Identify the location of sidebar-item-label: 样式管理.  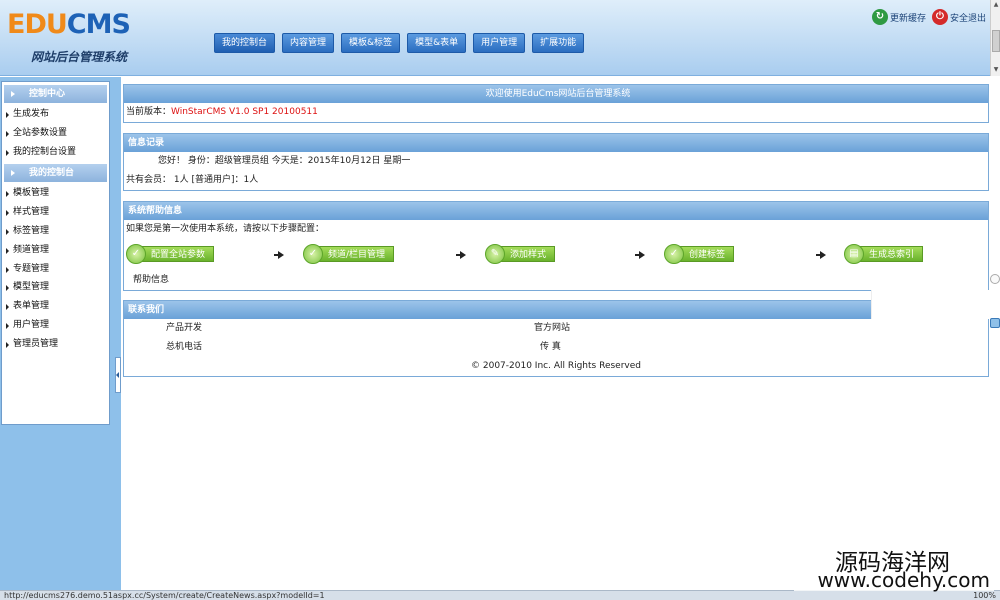
(31, 212).